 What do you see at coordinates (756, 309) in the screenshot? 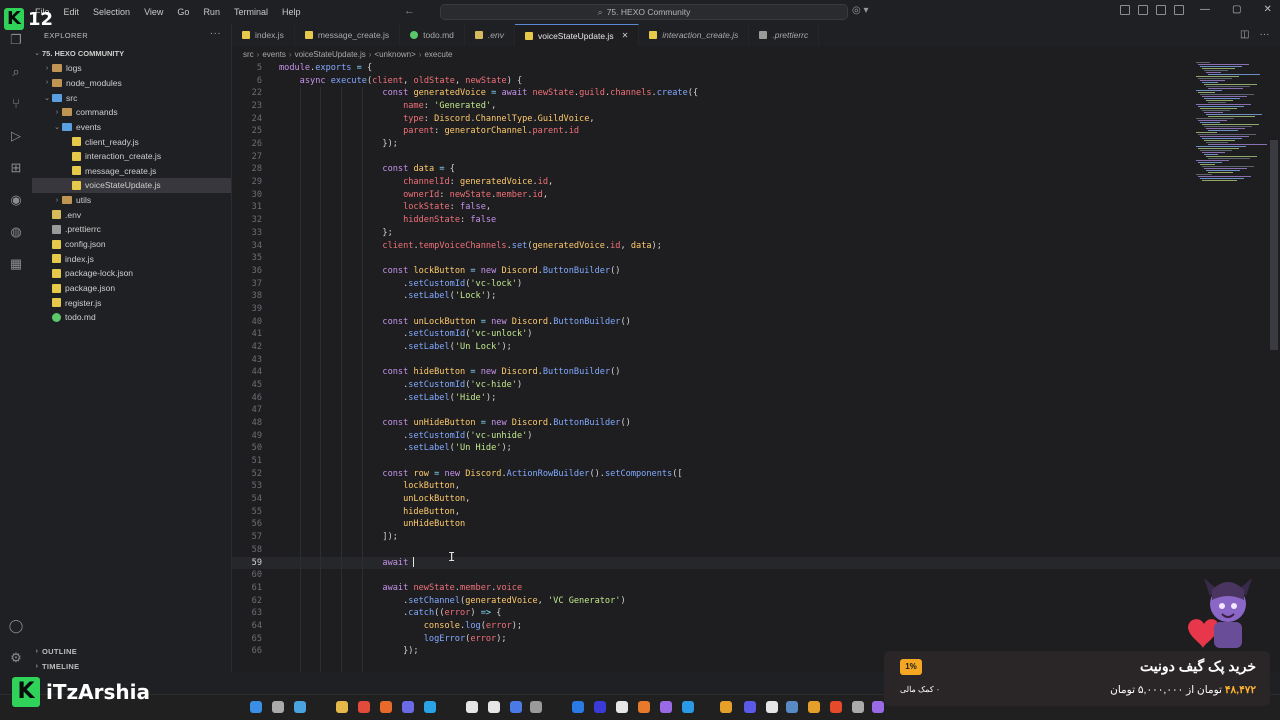
I see `code-line: 39` at bounding box center [756, 309].